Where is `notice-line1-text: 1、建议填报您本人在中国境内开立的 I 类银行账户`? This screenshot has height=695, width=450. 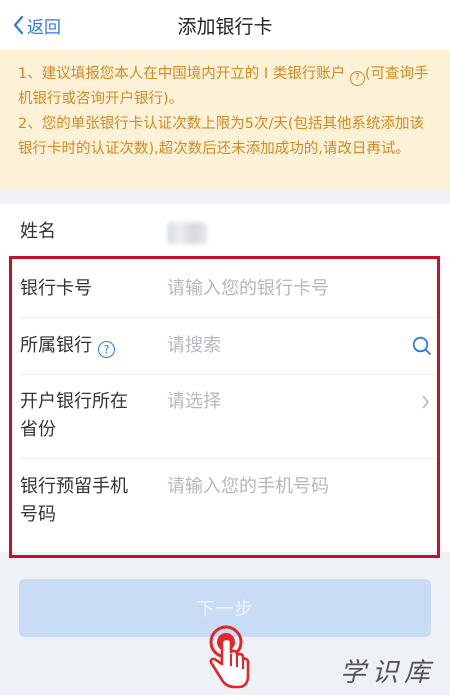 notice-line1-text: 1、建议填报您本人在中国境内开立的 I 类银行账户 is located at coordinates (182, 74).